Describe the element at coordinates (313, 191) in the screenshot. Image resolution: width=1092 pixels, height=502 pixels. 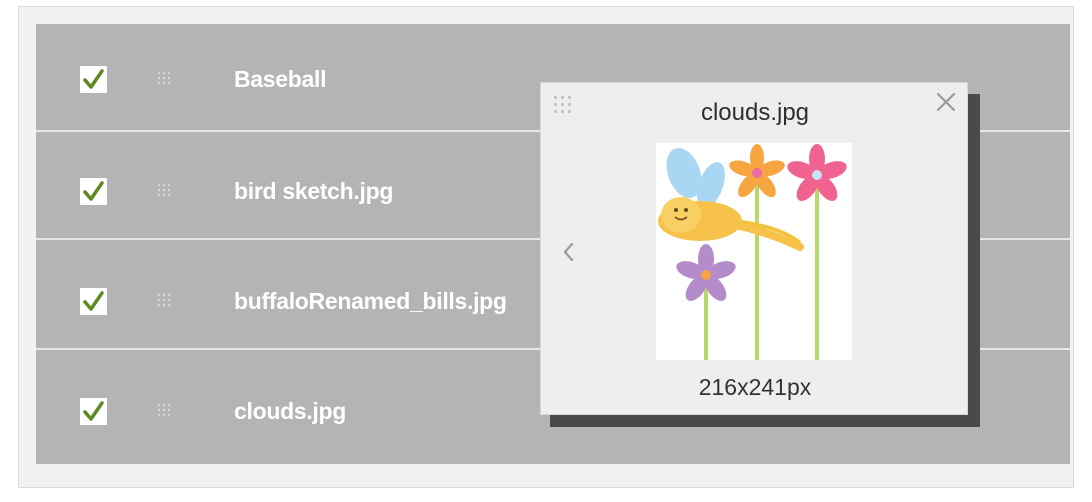
I see `file-name: bird sketch.jpg` at that location.